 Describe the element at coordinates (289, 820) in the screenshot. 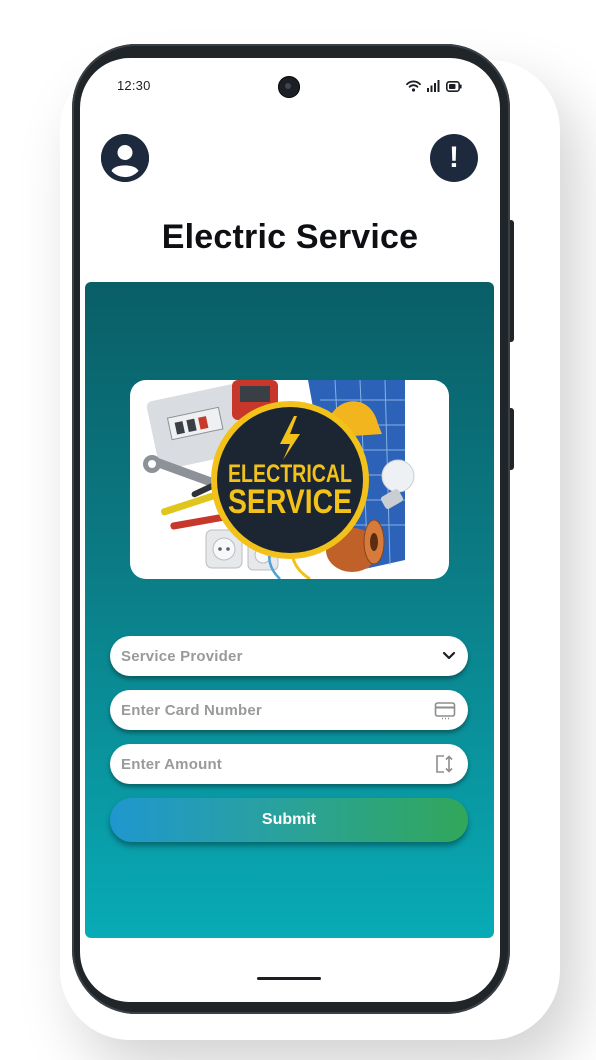

I see `submit-button: Submit` at that location.